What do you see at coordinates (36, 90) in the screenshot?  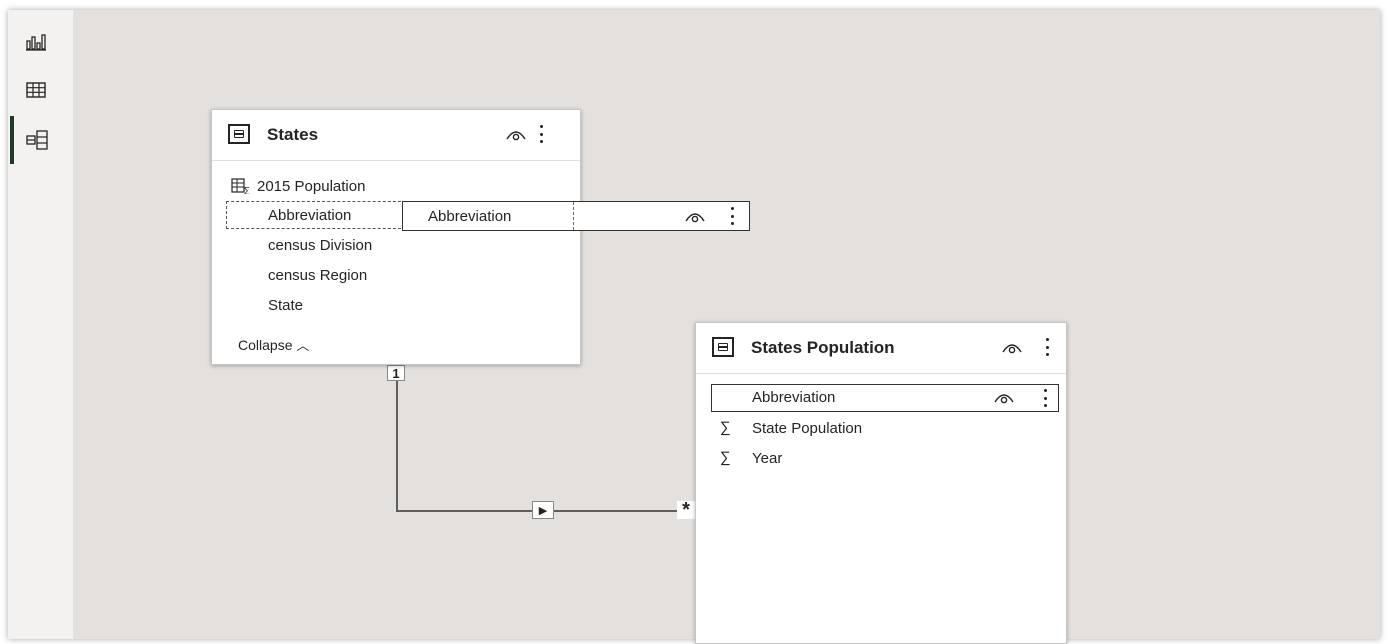 I see `grid-icon` at bounding box center [36, 90].